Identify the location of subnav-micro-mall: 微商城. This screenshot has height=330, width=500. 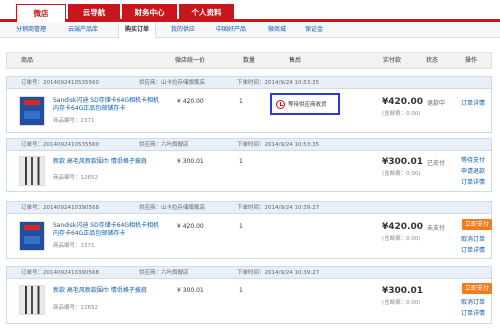
(277, 29).